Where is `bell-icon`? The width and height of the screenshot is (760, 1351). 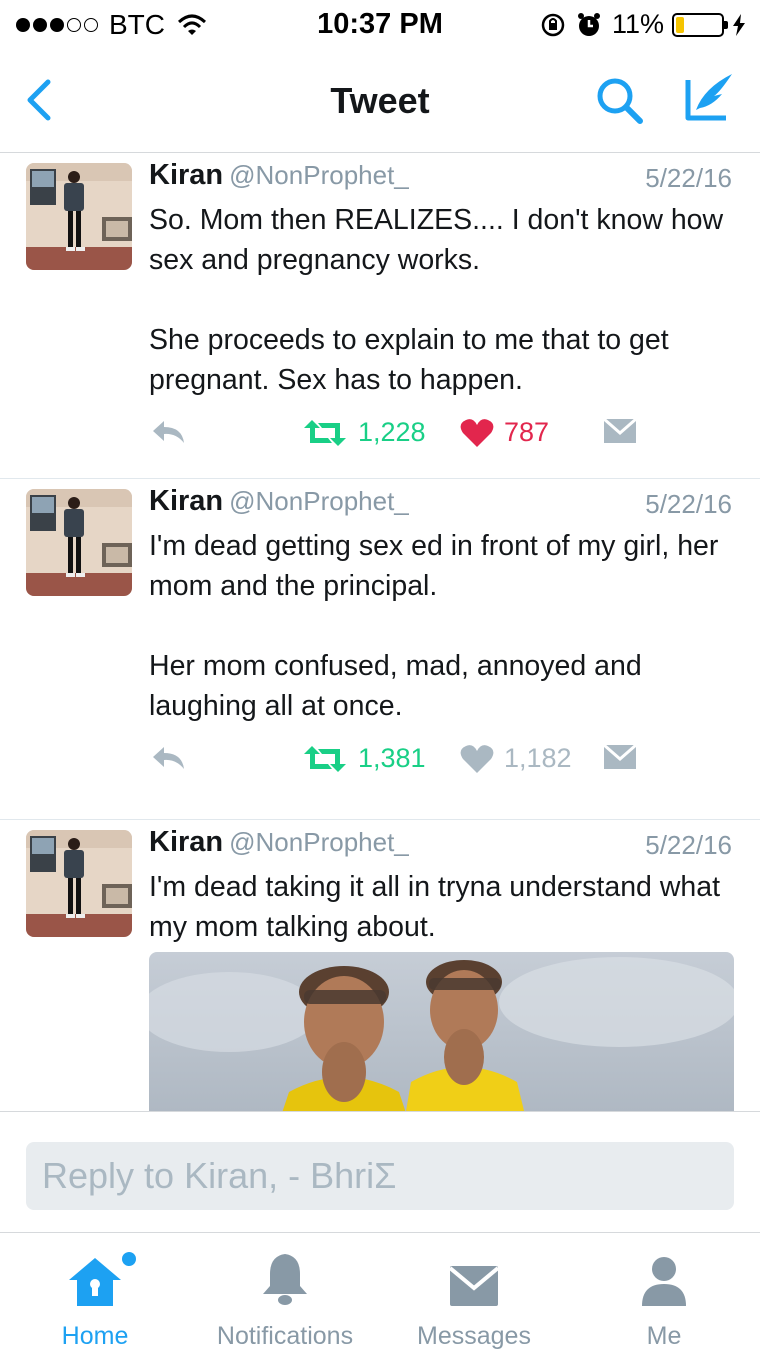 bell-icon is located at coordinates (285, 1279).